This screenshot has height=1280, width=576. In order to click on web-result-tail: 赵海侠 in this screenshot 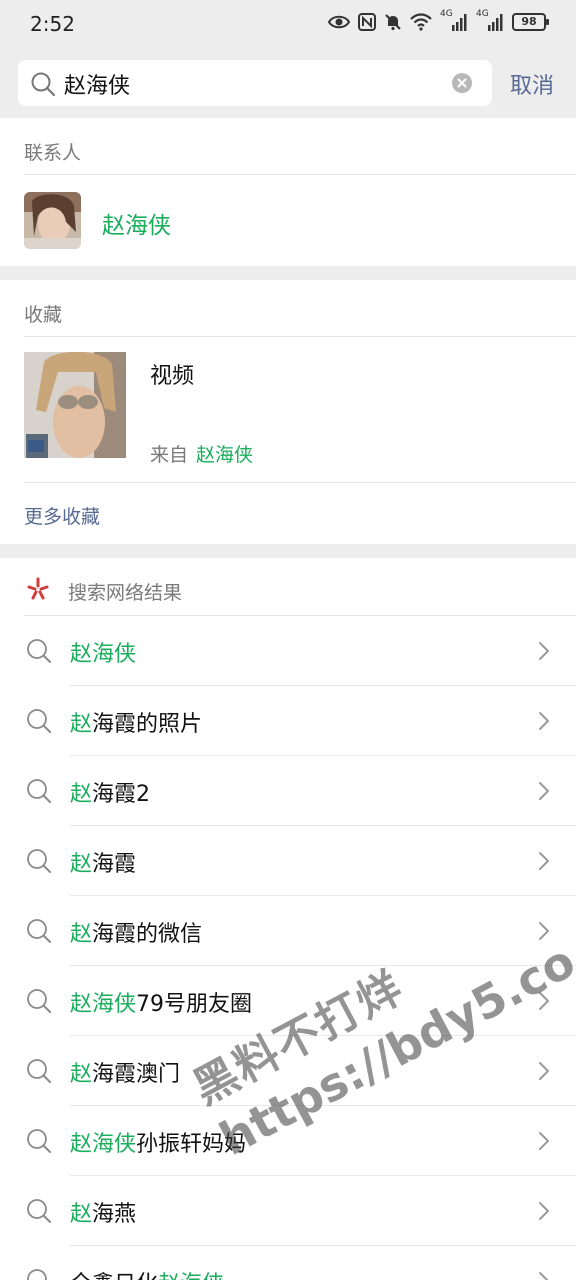, I will do `click(191, 1276)`.